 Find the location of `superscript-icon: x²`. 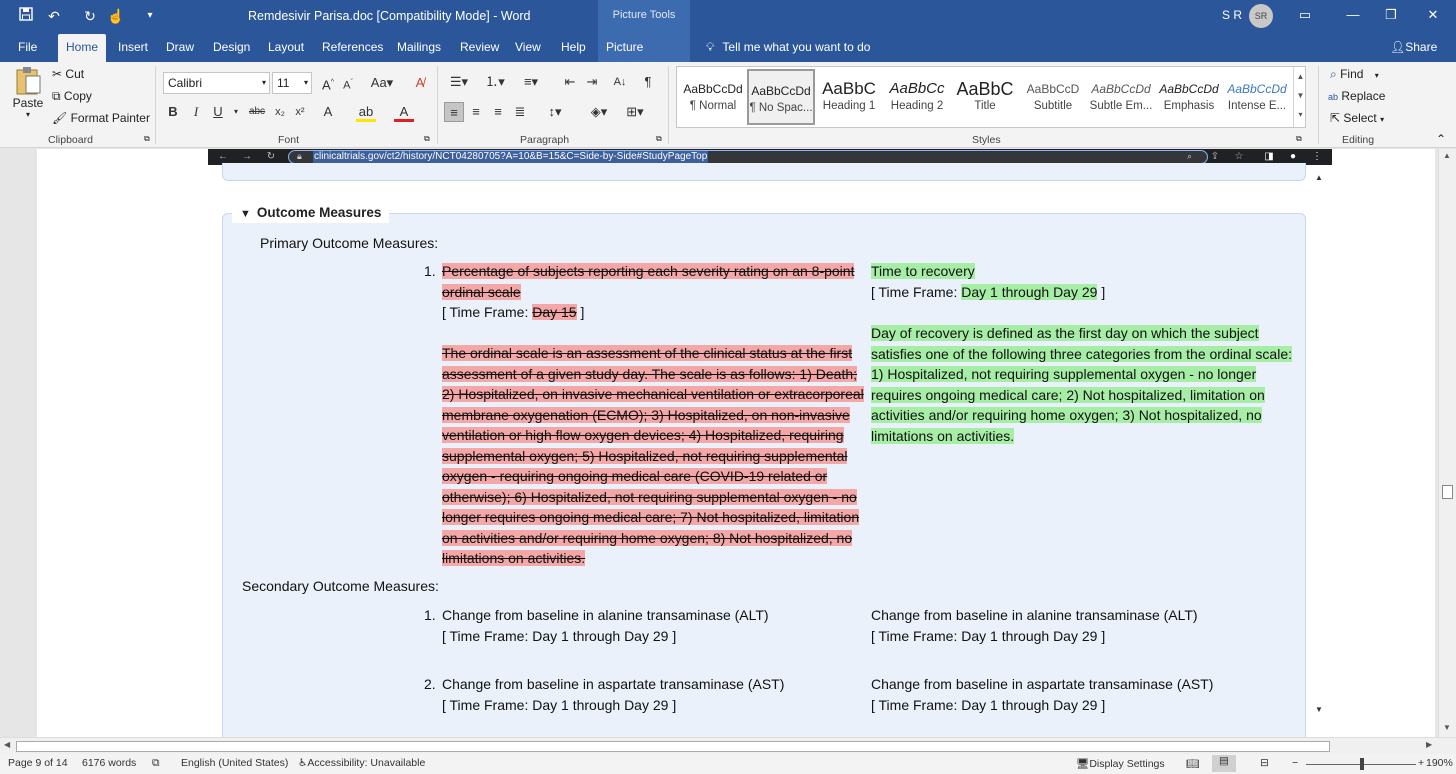

superscript-icon: x² is located at coordinates (300, 112).